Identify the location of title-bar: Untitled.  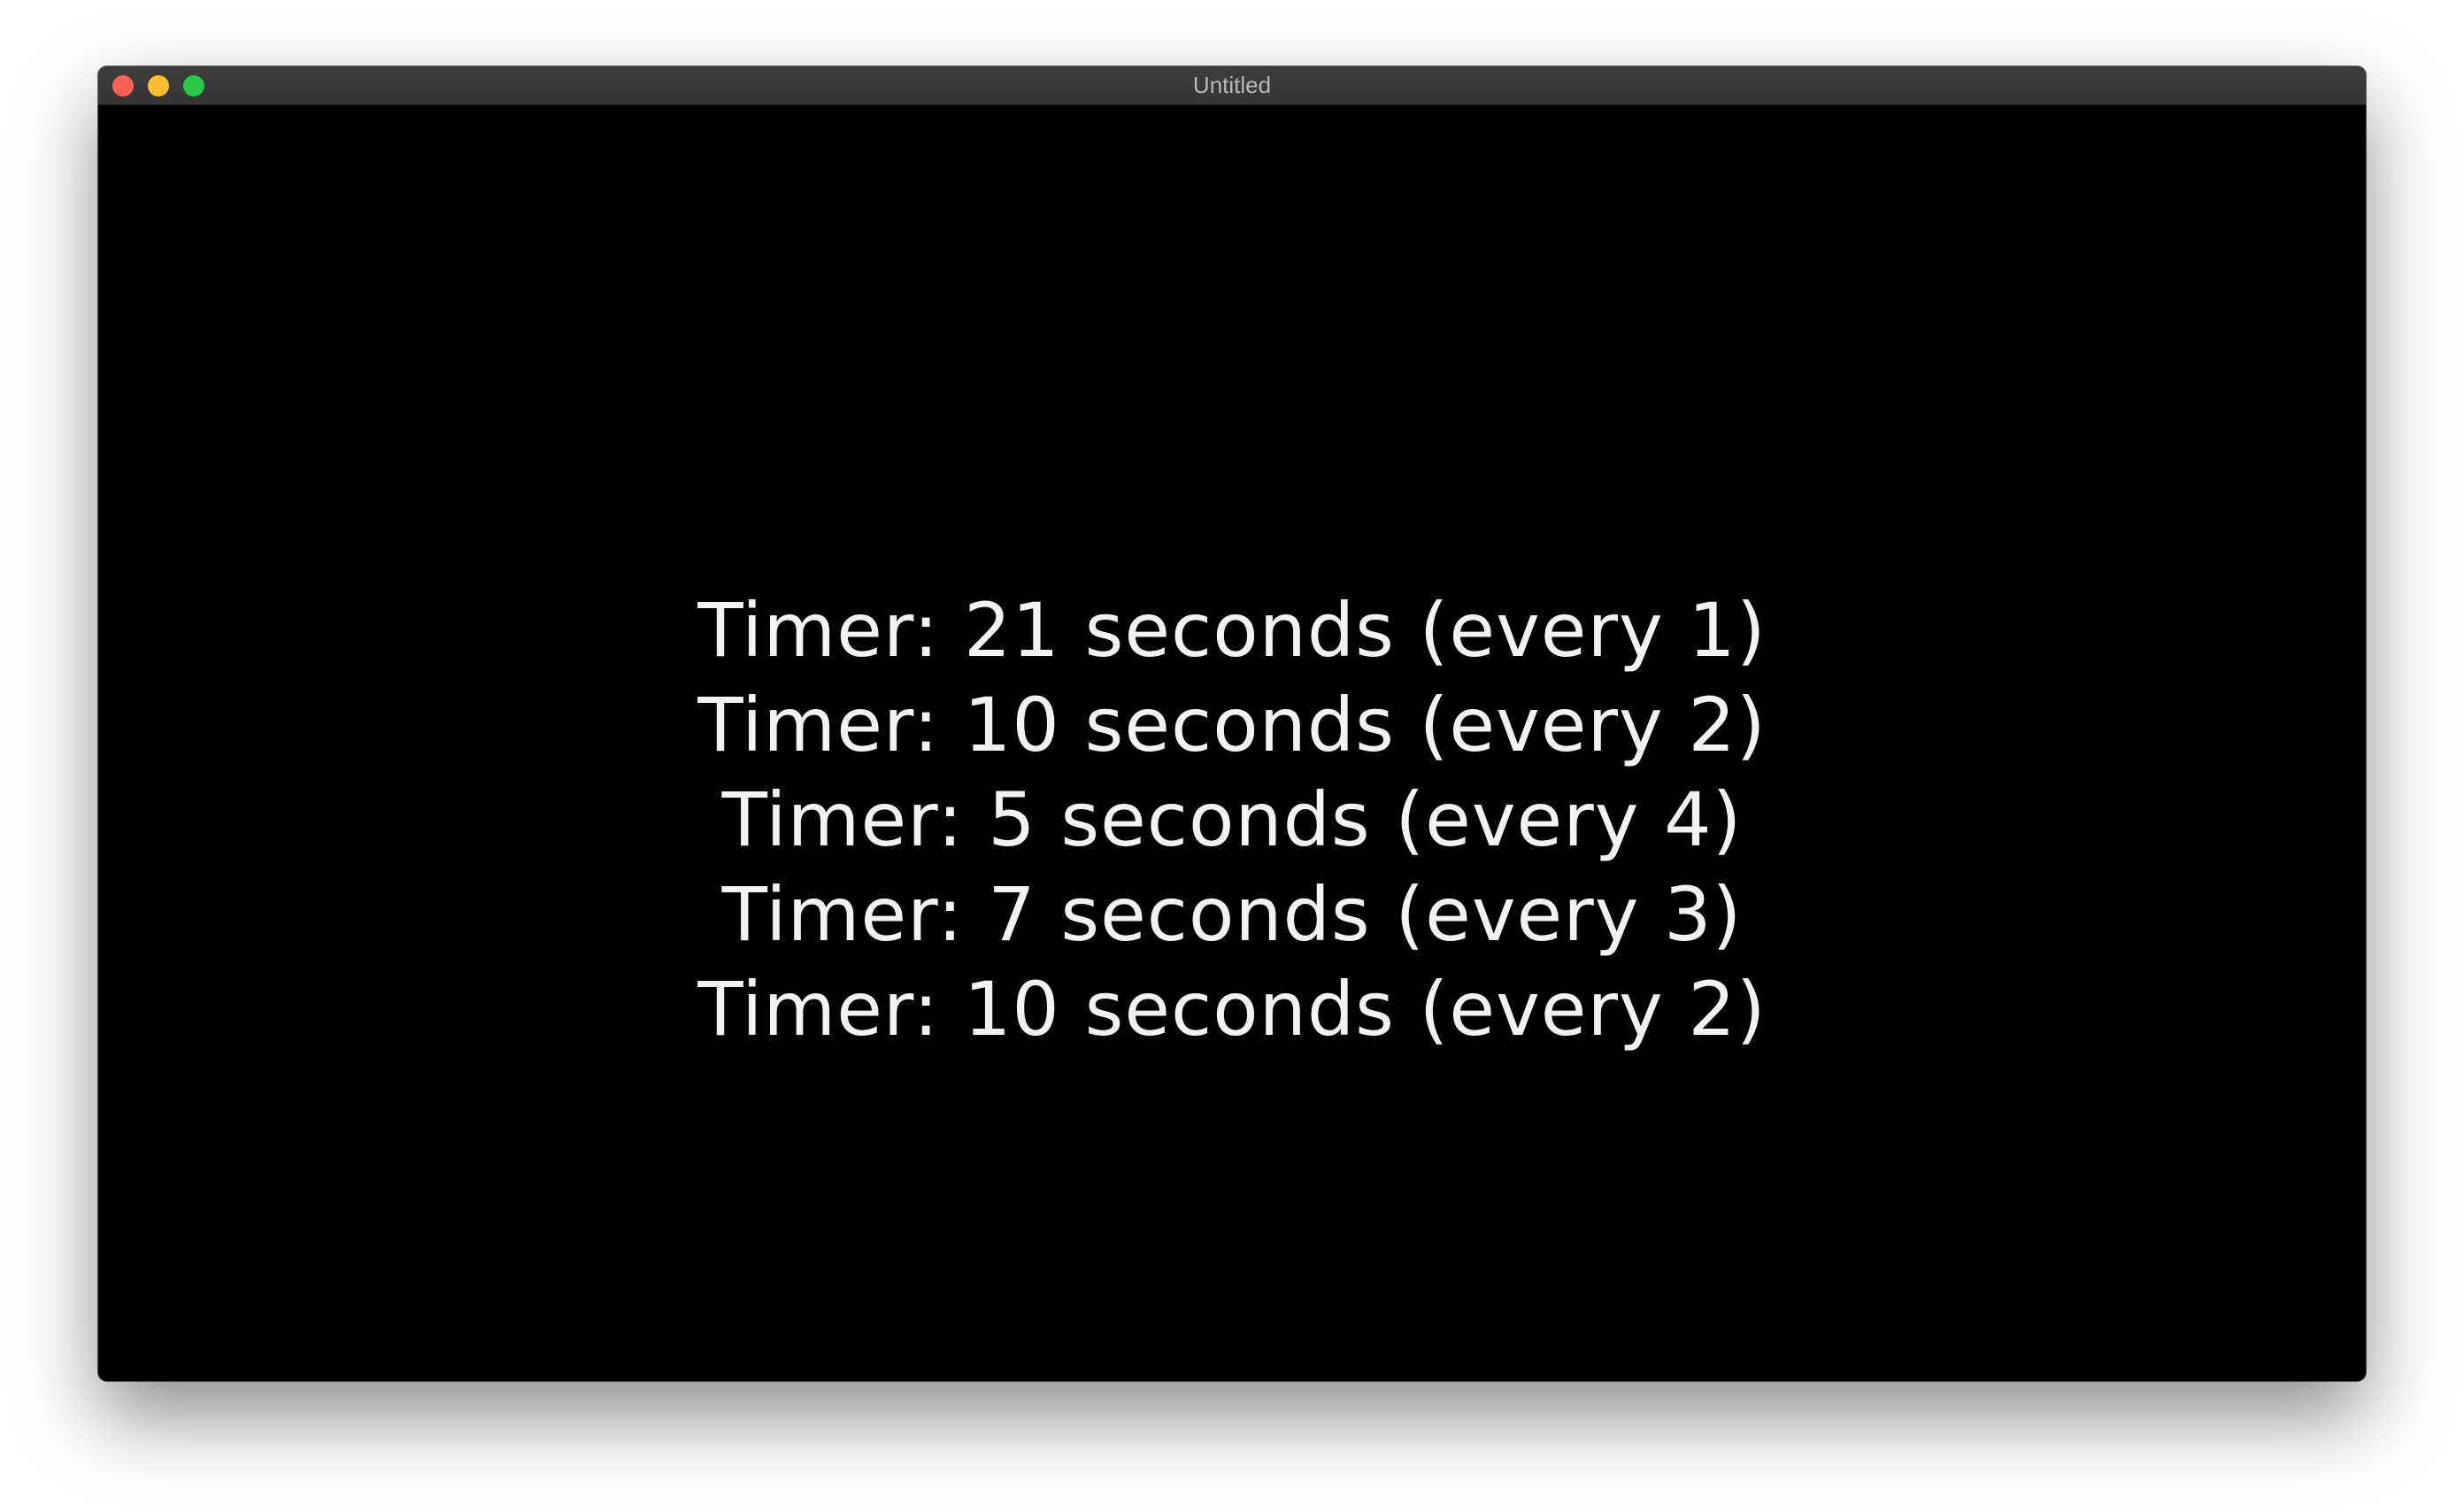
(1232, 85).